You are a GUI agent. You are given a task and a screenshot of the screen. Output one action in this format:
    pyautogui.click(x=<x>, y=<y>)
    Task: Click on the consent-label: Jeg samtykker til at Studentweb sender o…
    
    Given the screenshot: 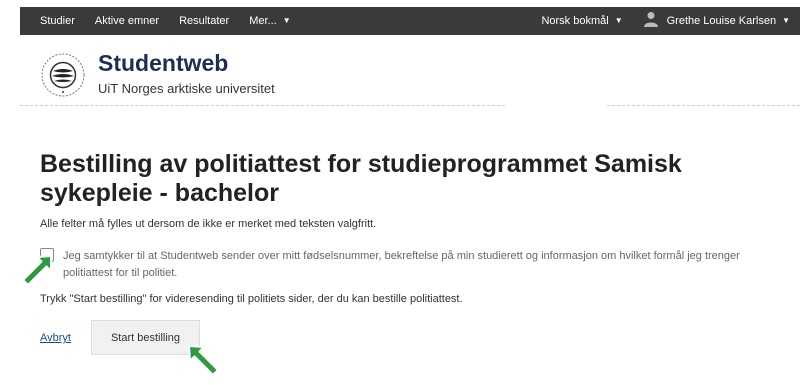 What is the action you would take?
    pyautogui.click(x=423, y=265)
    